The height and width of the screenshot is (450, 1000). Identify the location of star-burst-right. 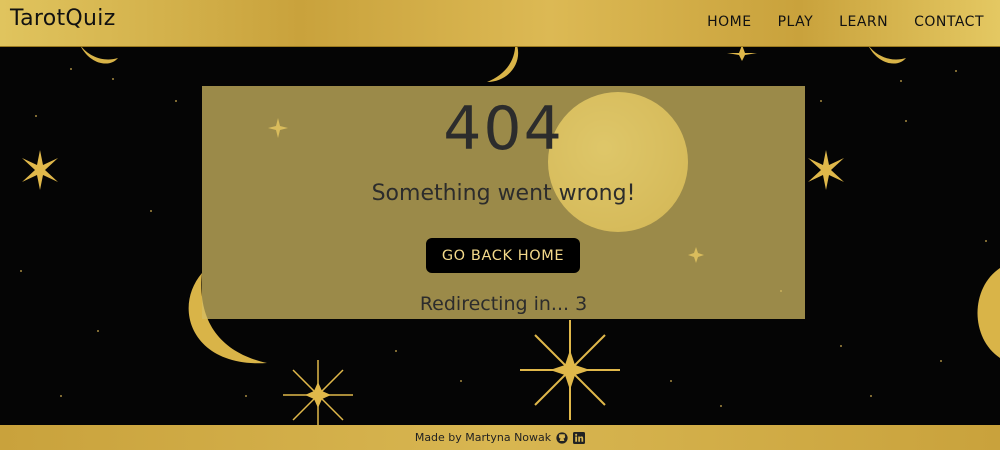
(826, 170).